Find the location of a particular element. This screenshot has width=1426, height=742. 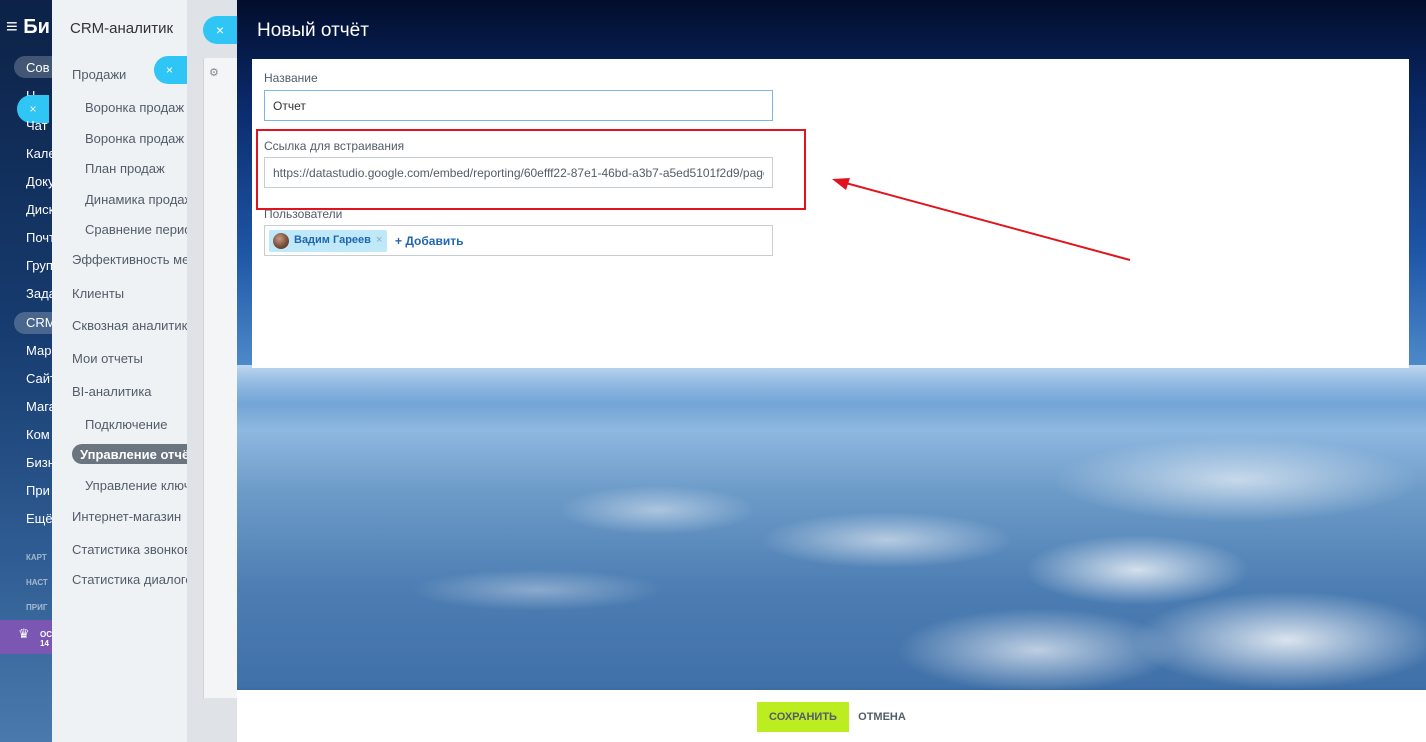

crm-menu-item: Клиенты is located at coordinates (98, 293).